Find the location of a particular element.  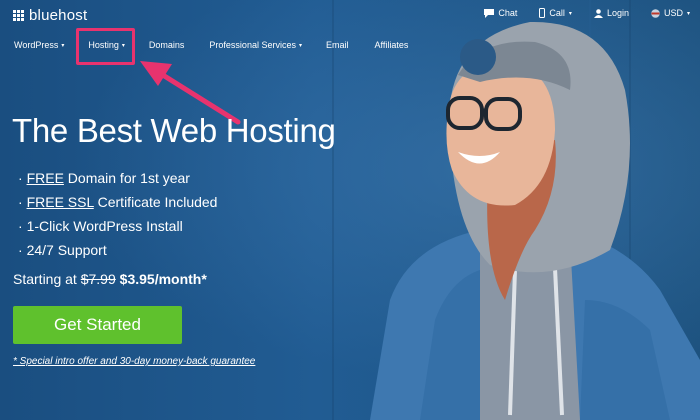

feature-text: 1-Click WordPress Install is located at coordinates (104, 226).